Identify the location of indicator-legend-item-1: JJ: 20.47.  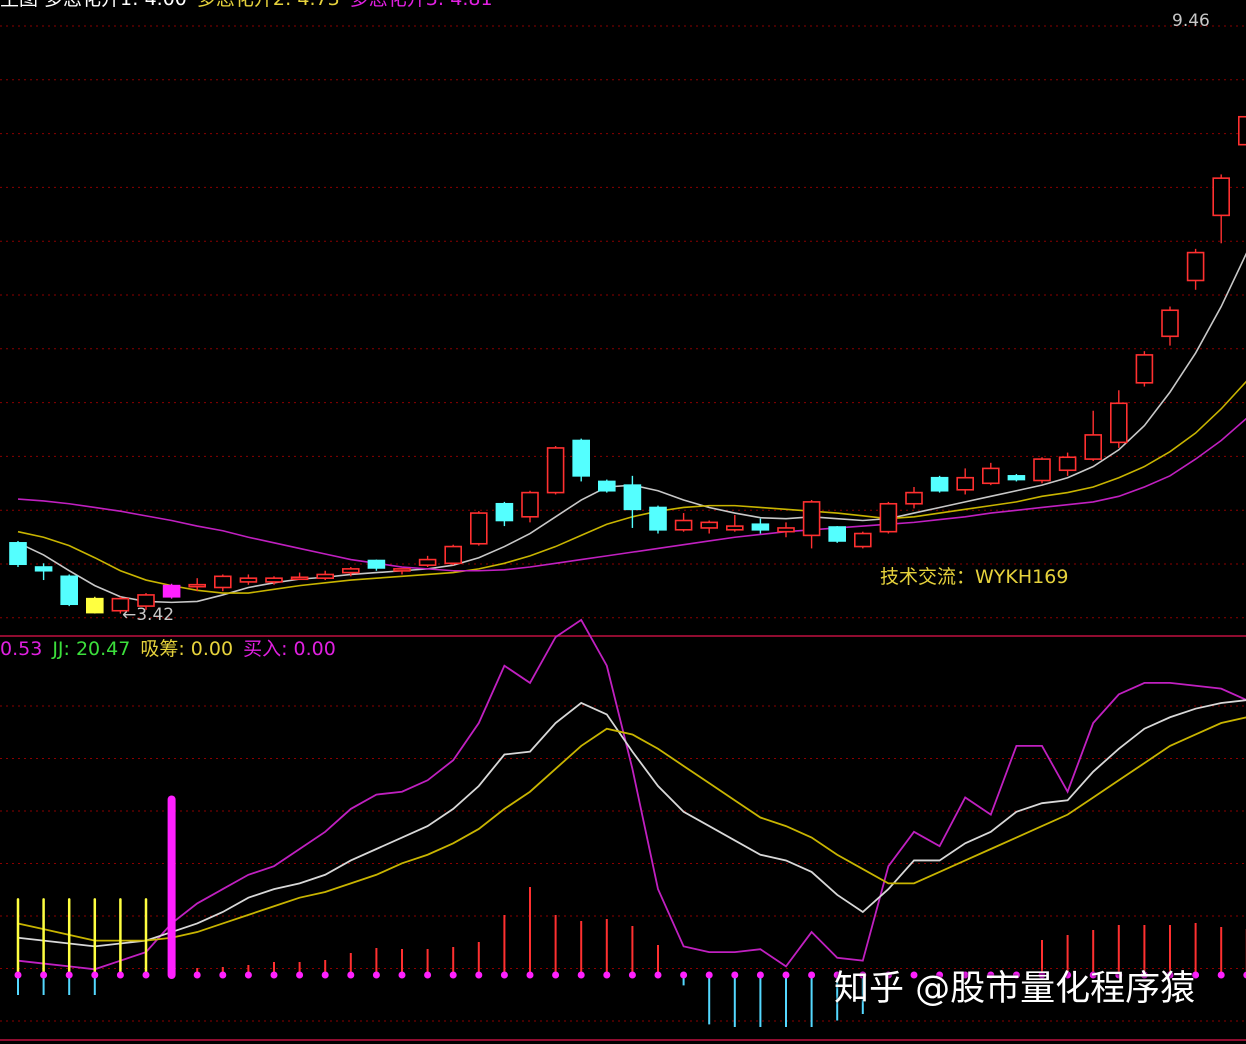
(91, 649).